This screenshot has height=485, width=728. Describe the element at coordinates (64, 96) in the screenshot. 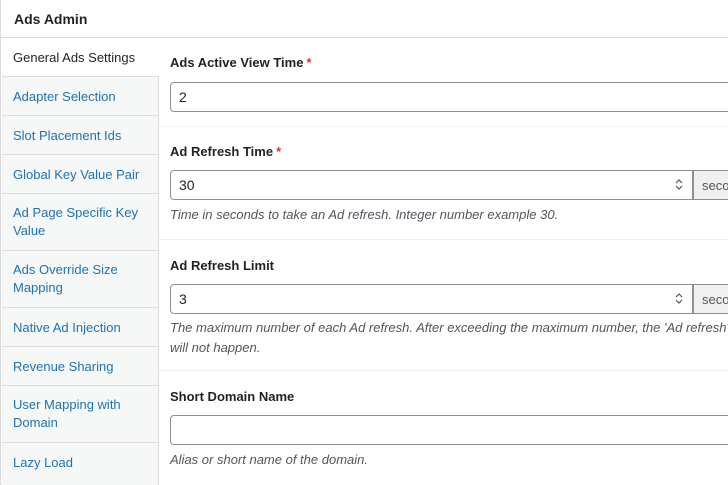

I see `sidebar-item-label: Adapter Selection` at that location.